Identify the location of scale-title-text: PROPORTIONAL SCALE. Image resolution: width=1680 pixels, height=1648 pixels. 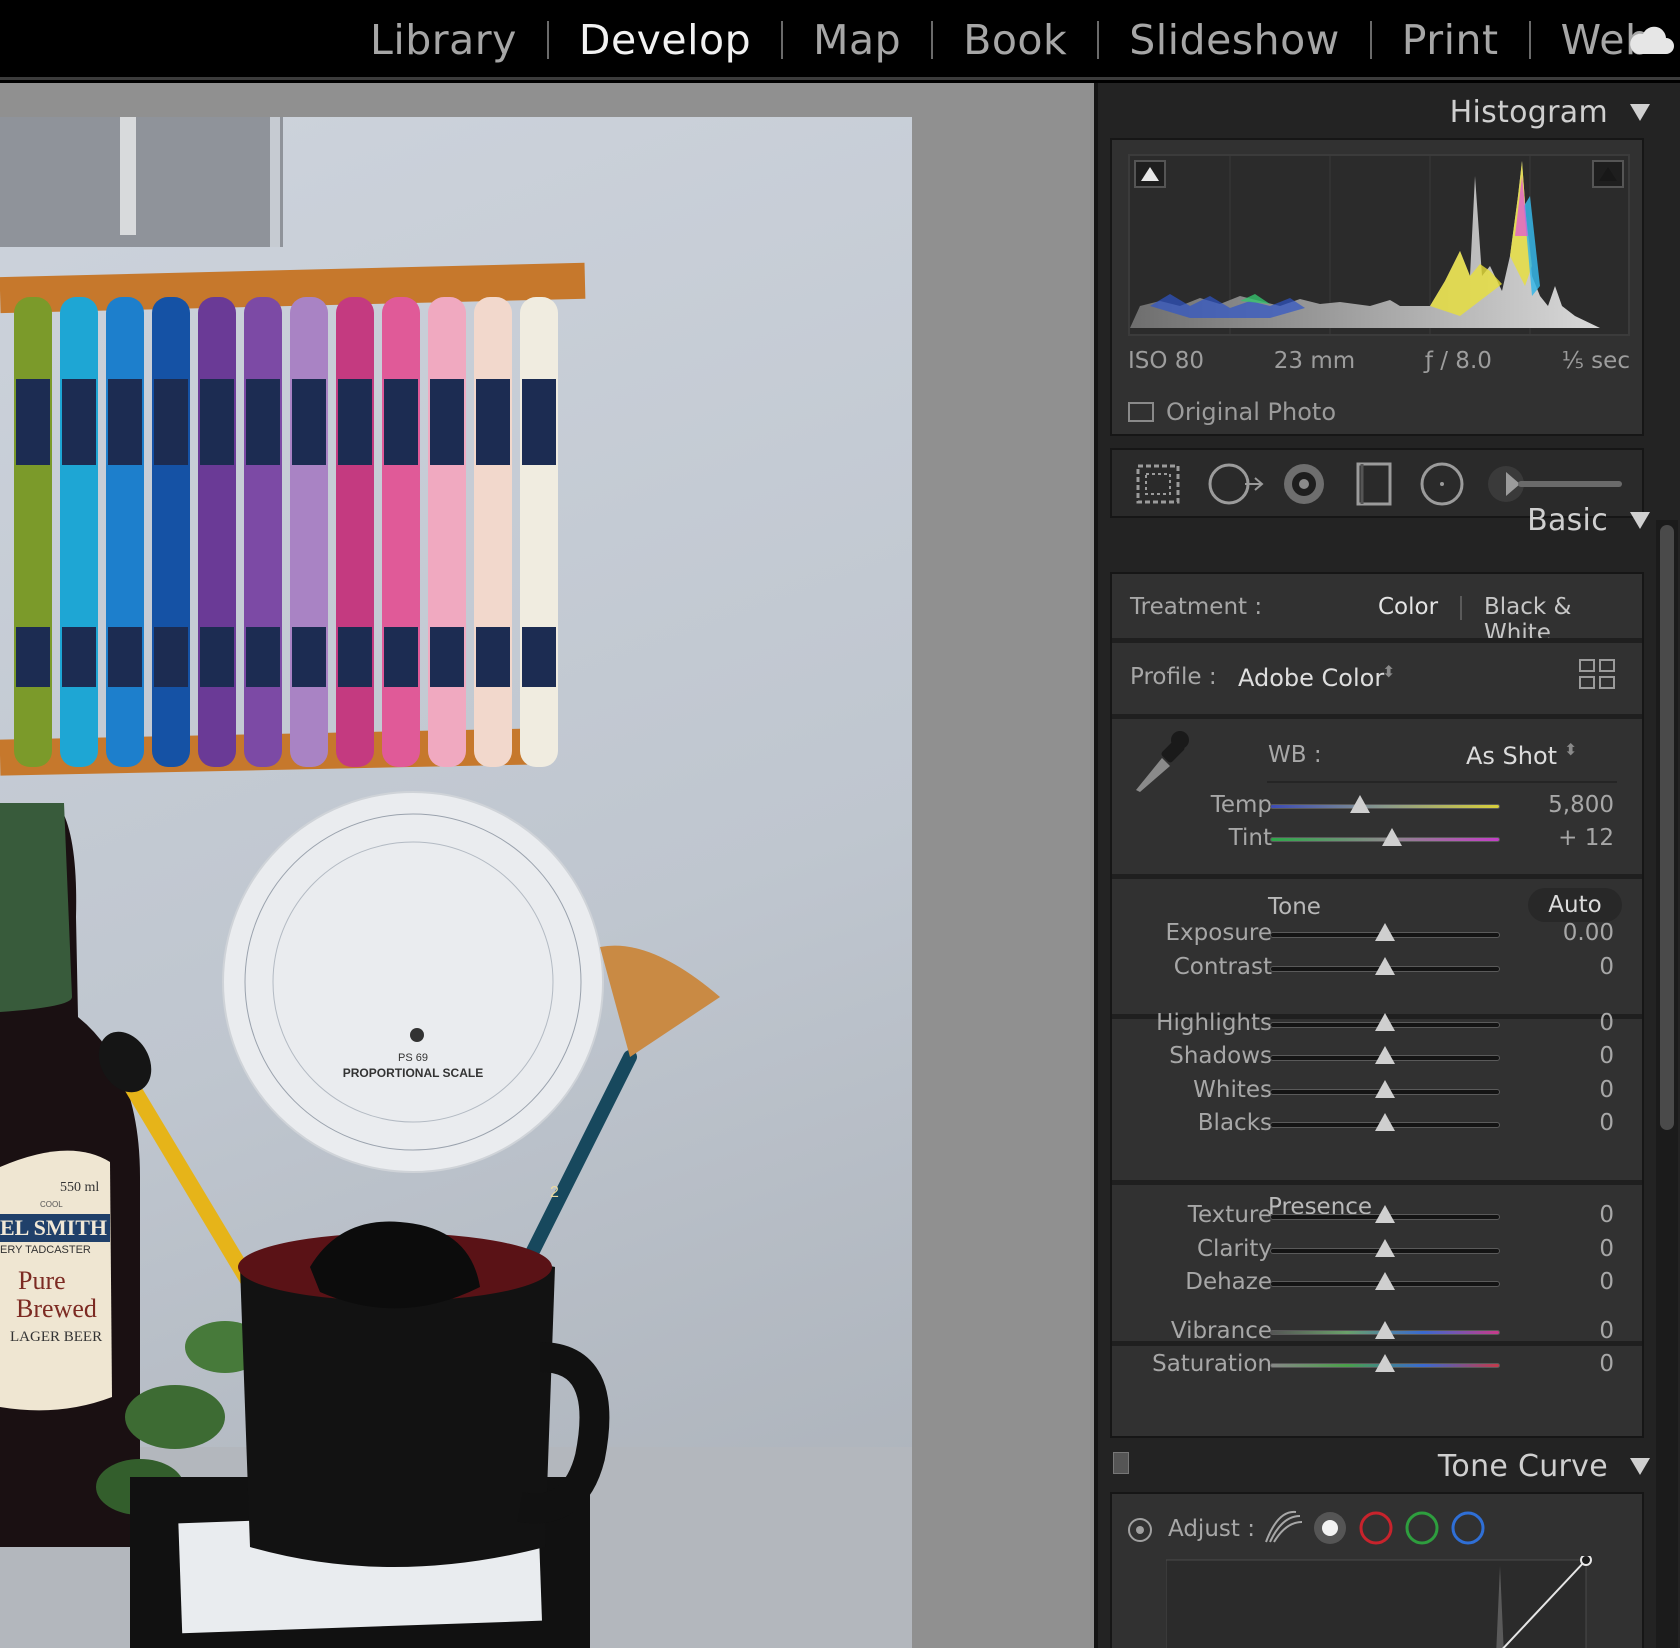
(413, 1073).